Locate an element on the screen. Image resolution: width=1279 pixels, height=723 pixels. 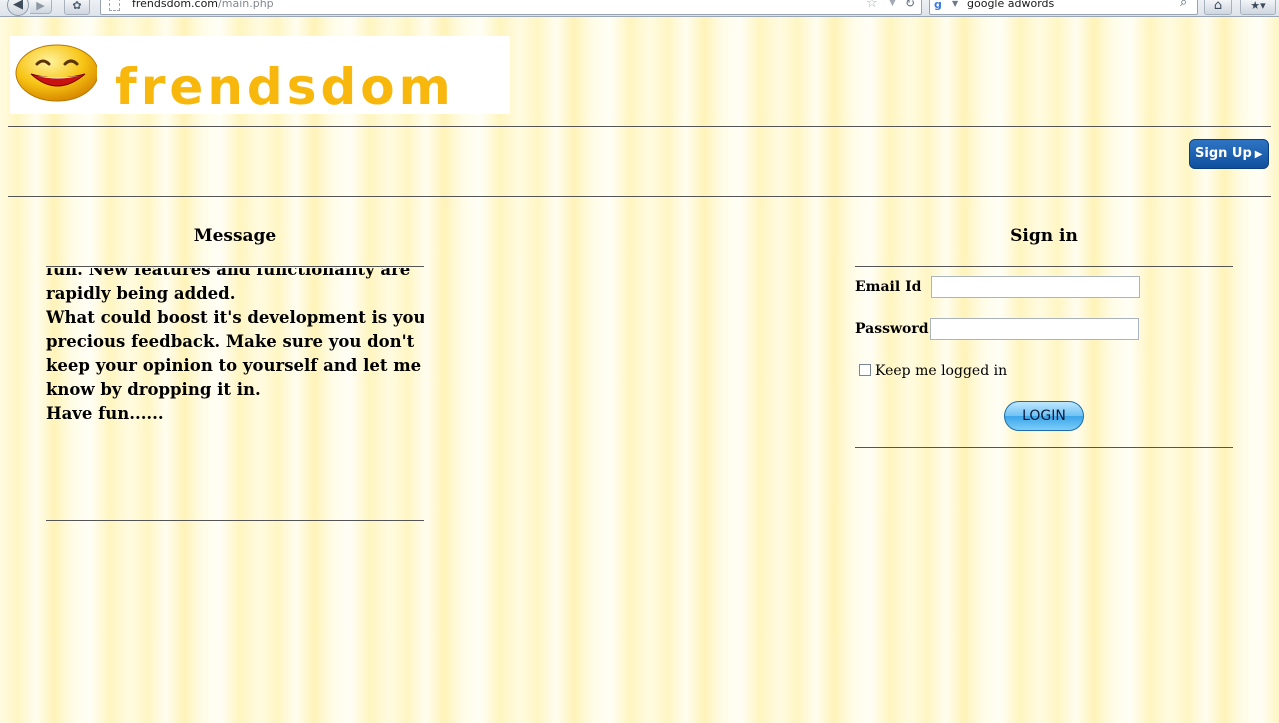
reload-icon: ↻ is located at coordinates (910, 5).